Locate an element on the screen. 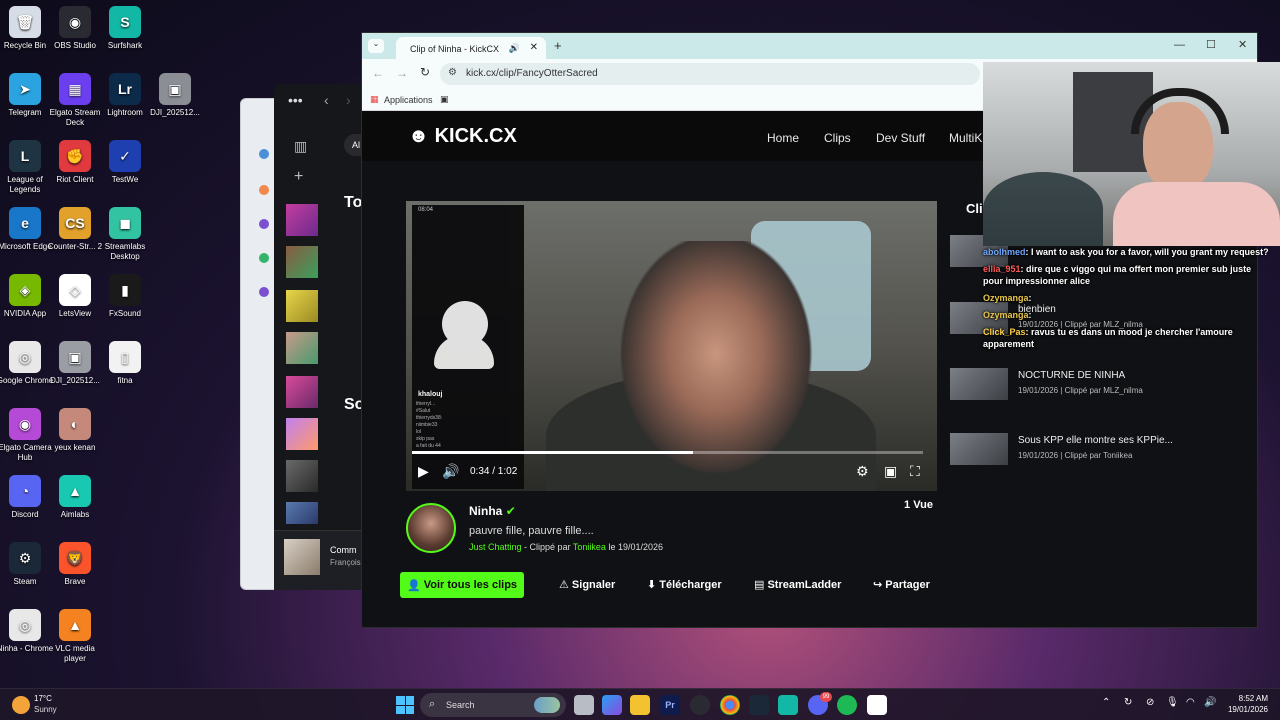  desktop-icon: ✓ TestWe is located at coordinates (125, 162).